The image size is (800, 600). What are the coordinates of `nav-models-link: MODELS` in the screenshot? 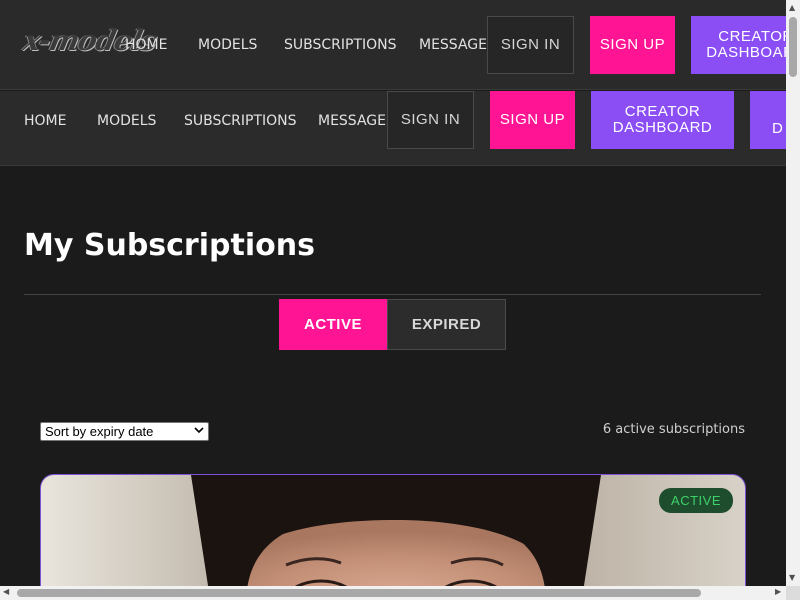 It's located at (227, 45).